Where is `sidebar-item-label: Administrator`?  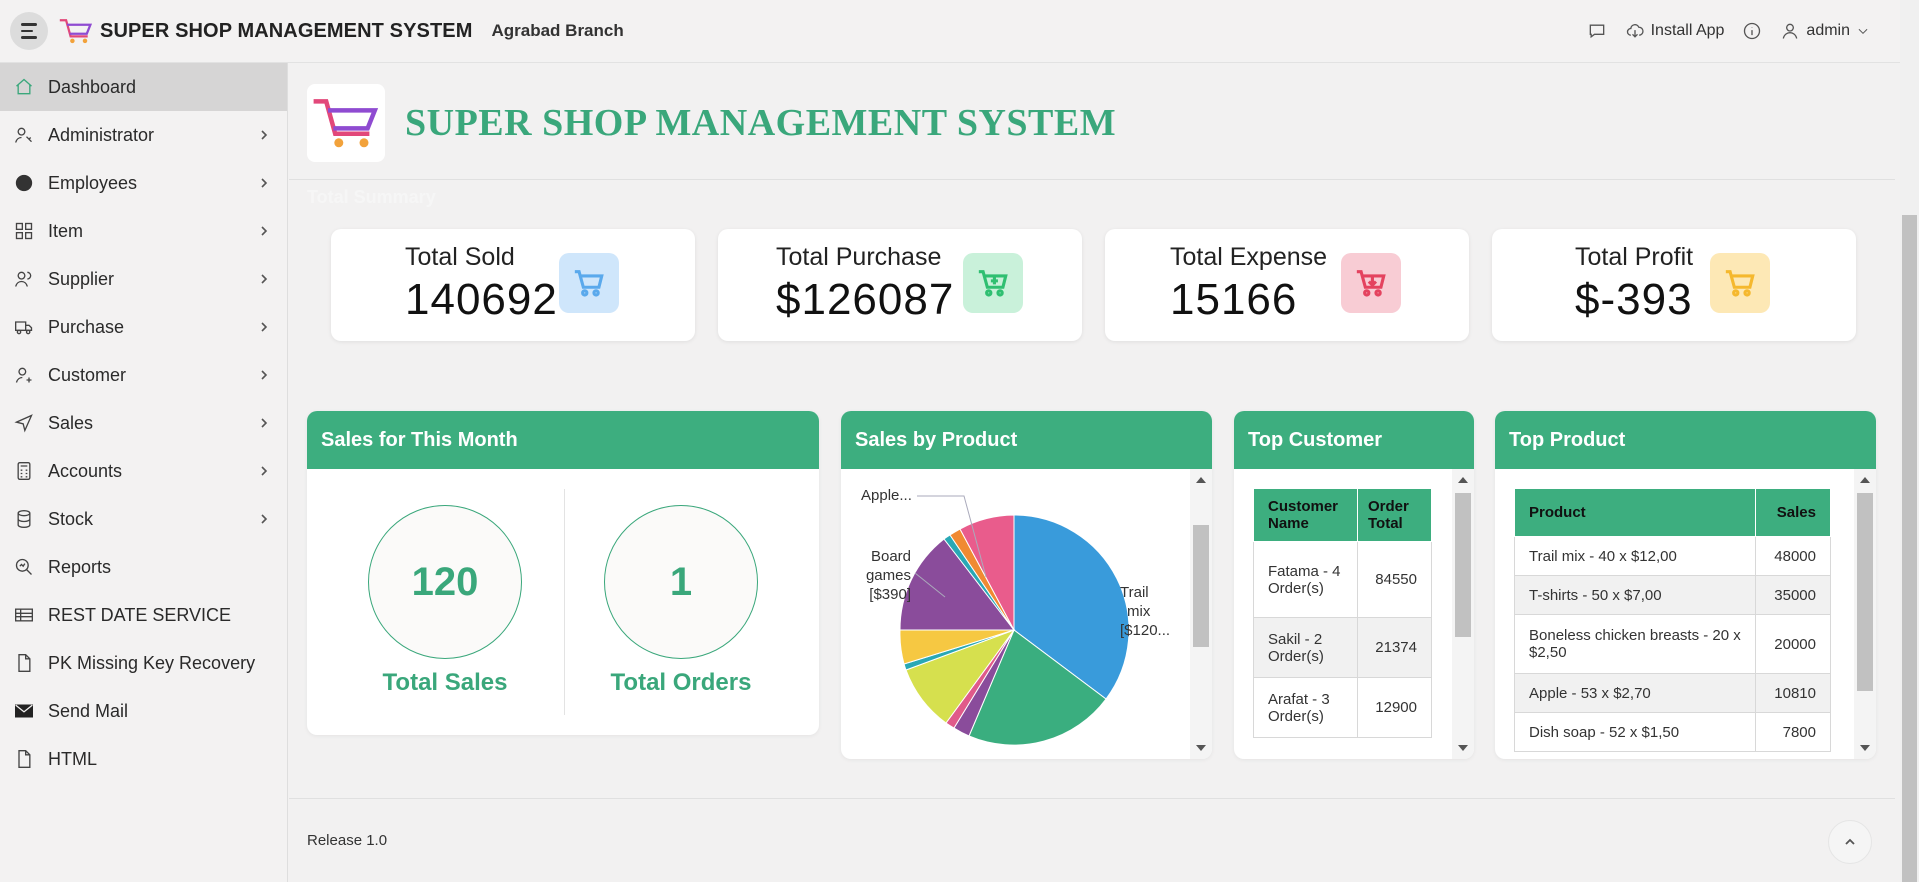 sidebar-item-label: Administrator is located at coordinates (101, 134).